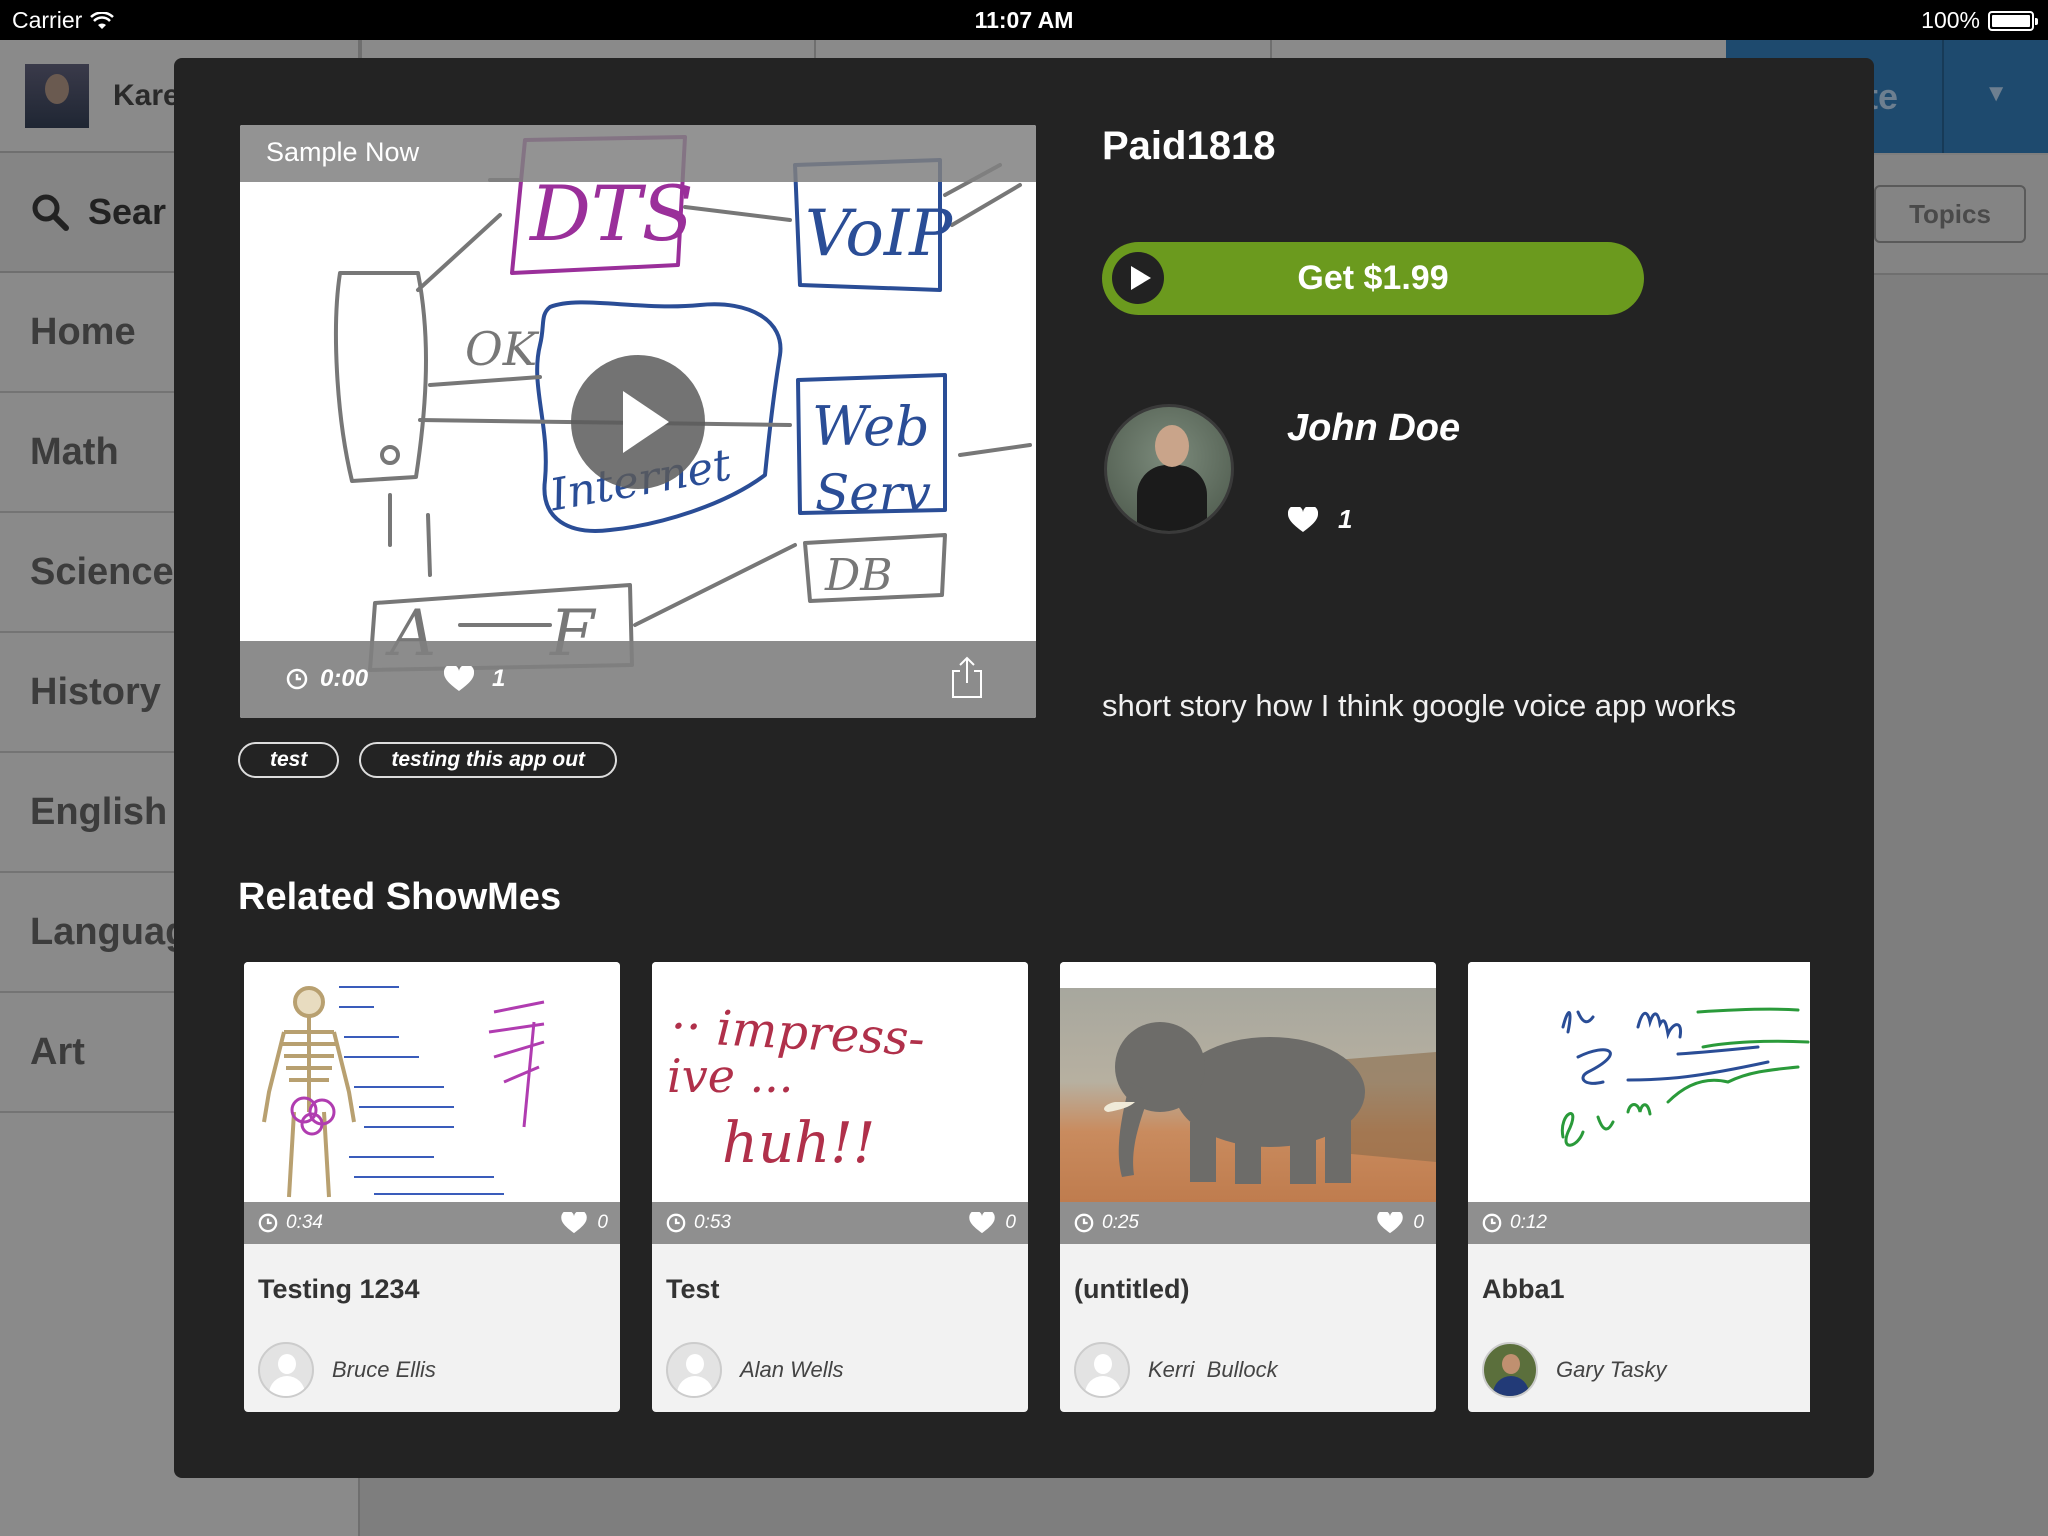 This screenshot has height=1536, width=2048. Describe the element at coordinates (1950, 20) in the screenshot. I see `battery-percent: 100%` at that location.